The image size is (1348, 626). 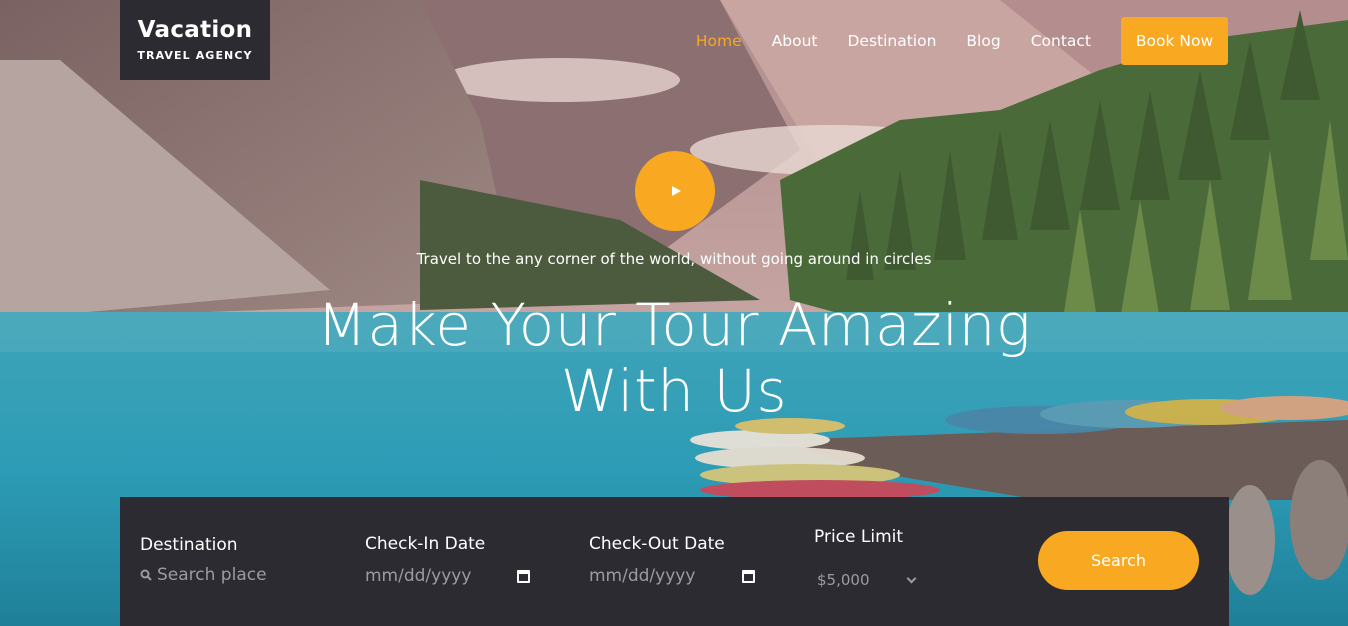 What do you see at coordinates (795, 41) in the screenshot?
I see `nav-about: About` at bounding box center [795, 41].